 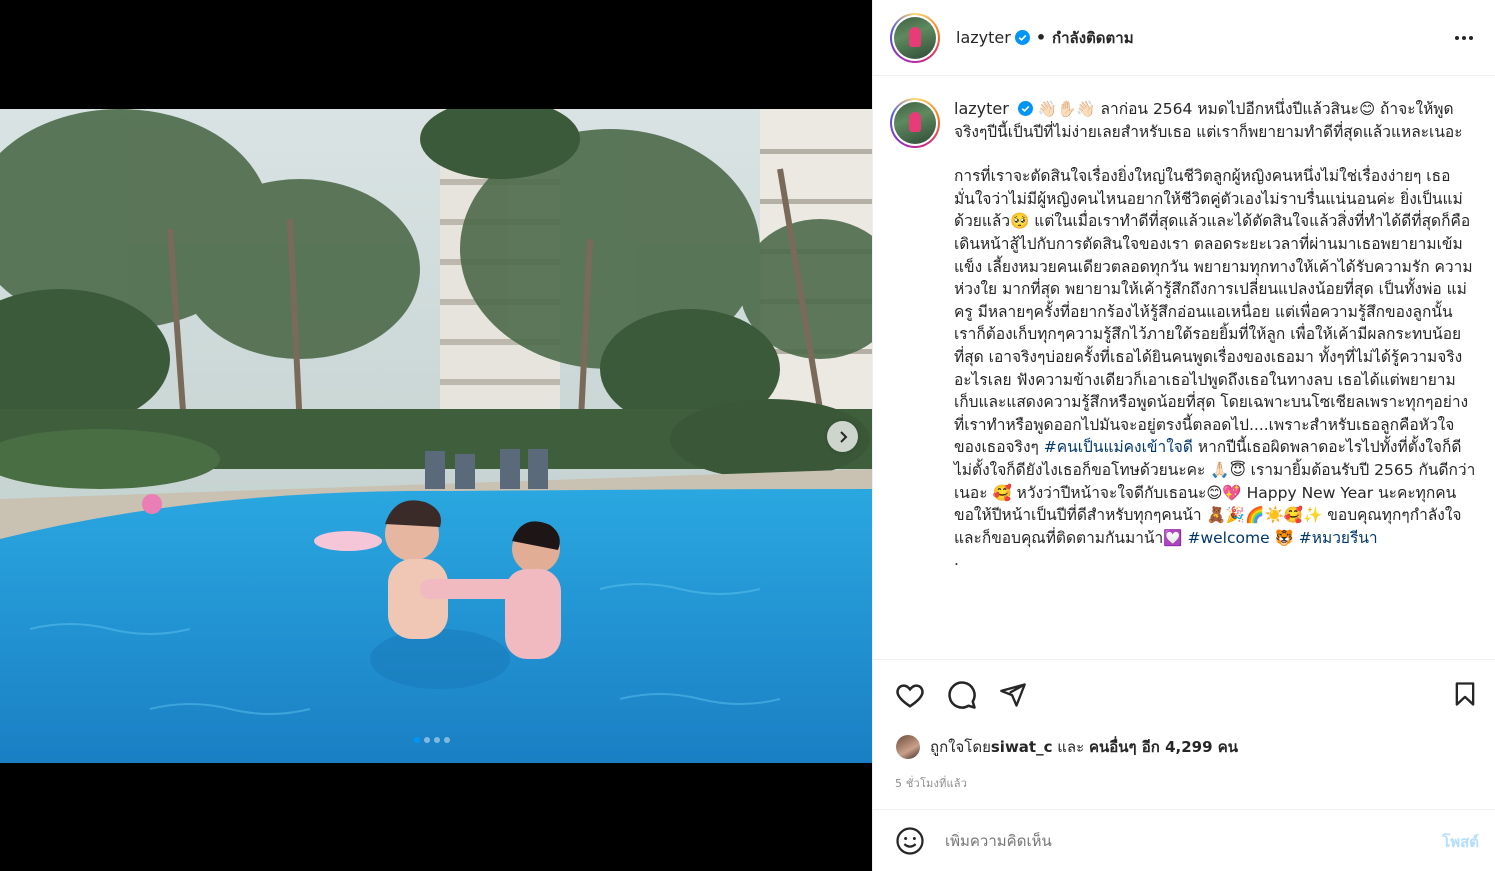 I want to click on liker-avatar, so click(x=908, y=747).